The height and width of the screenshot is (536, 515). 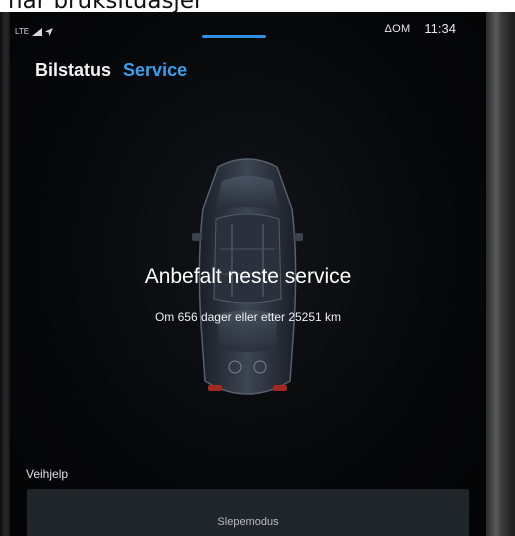 I want to click on section-heading-veihjelp: Veihjelp, so click(x=47, y=474).